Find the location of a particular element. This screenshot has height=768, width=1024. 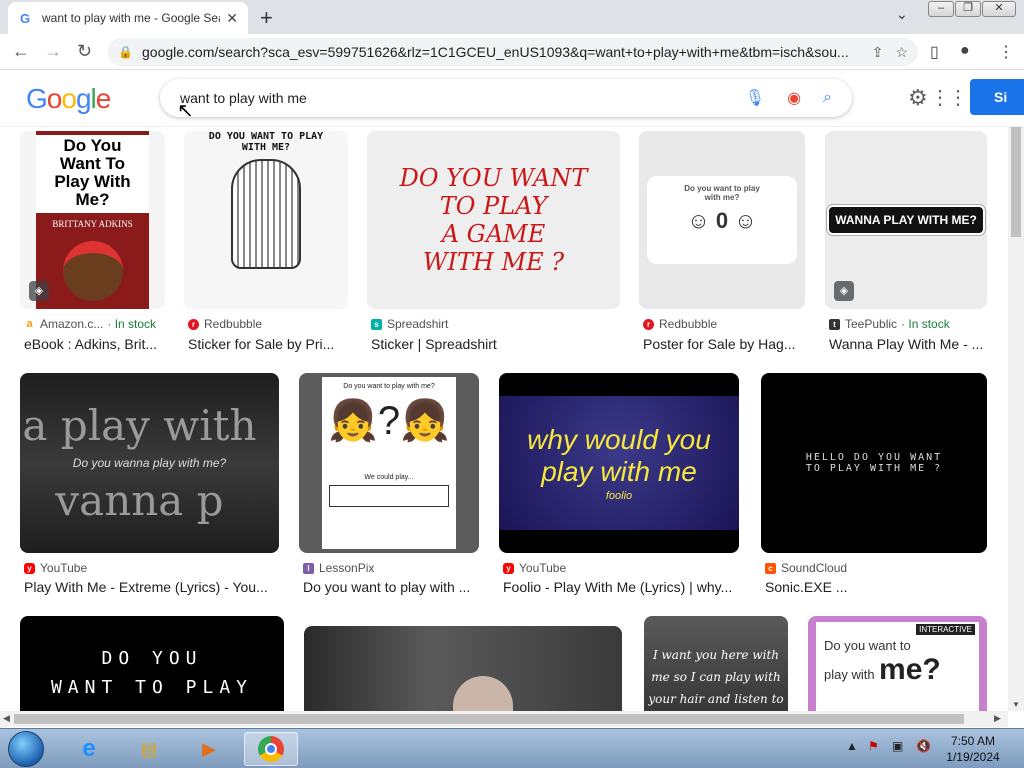

lens-camera-icon: ◉ is located at coordinates (794, 98).